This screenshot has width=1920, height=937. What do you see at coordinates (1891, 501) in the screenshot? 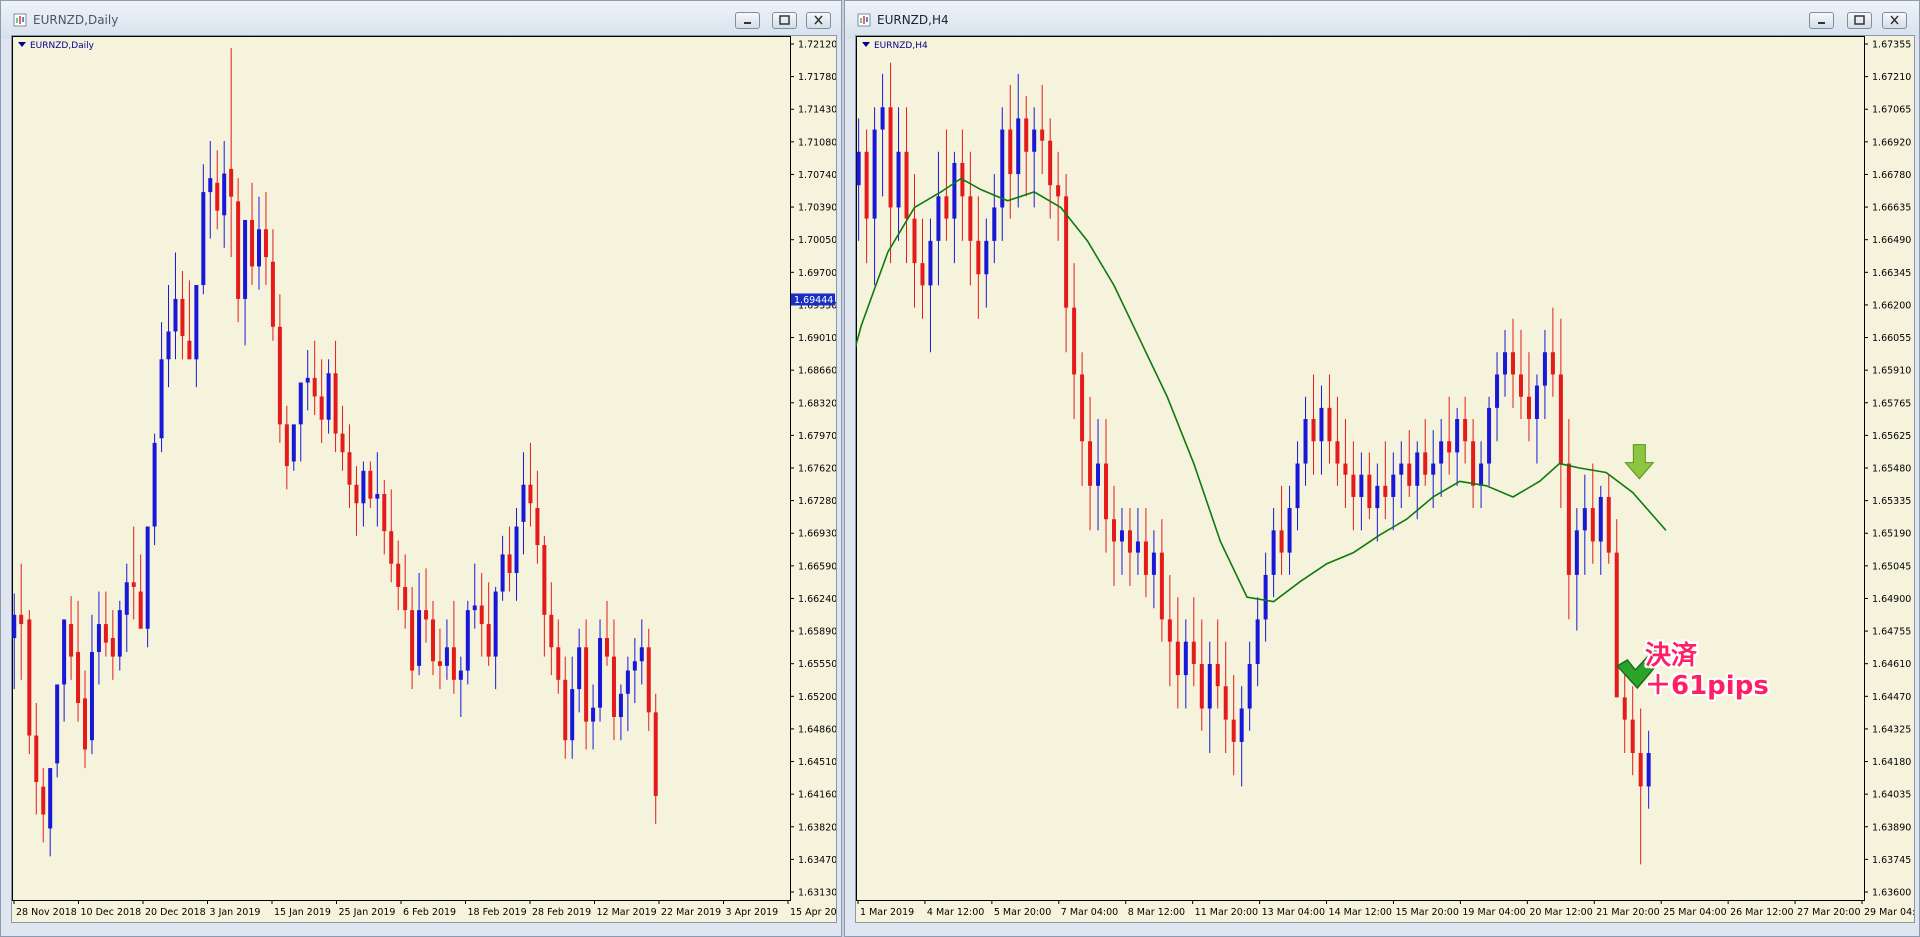
I see `price-axis-label: 1.65335` at bounding box center [1891, 501].